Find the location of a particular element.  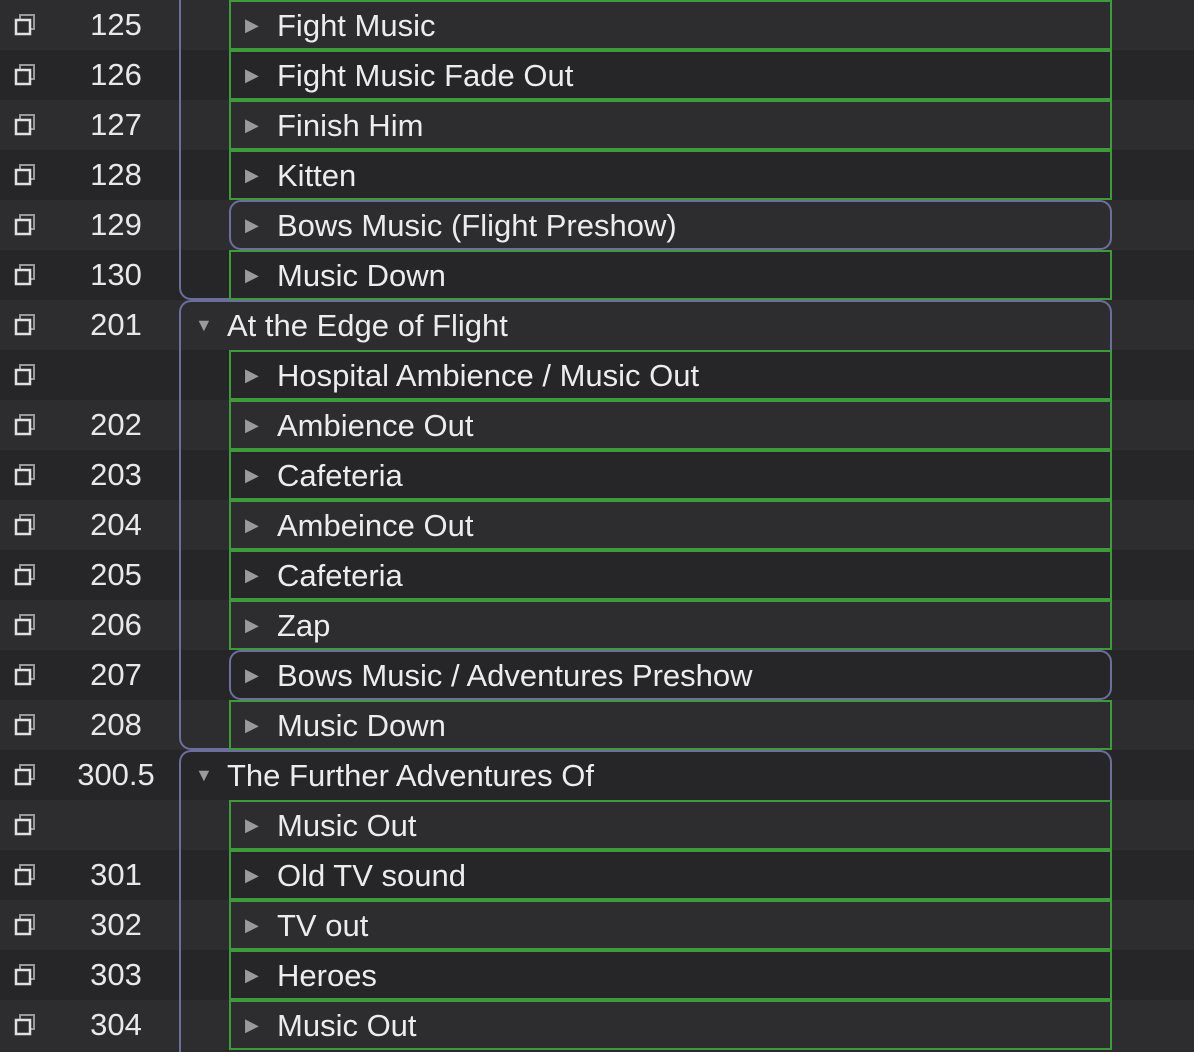

cue-name: Kitten is located at coordinates (317, 175).